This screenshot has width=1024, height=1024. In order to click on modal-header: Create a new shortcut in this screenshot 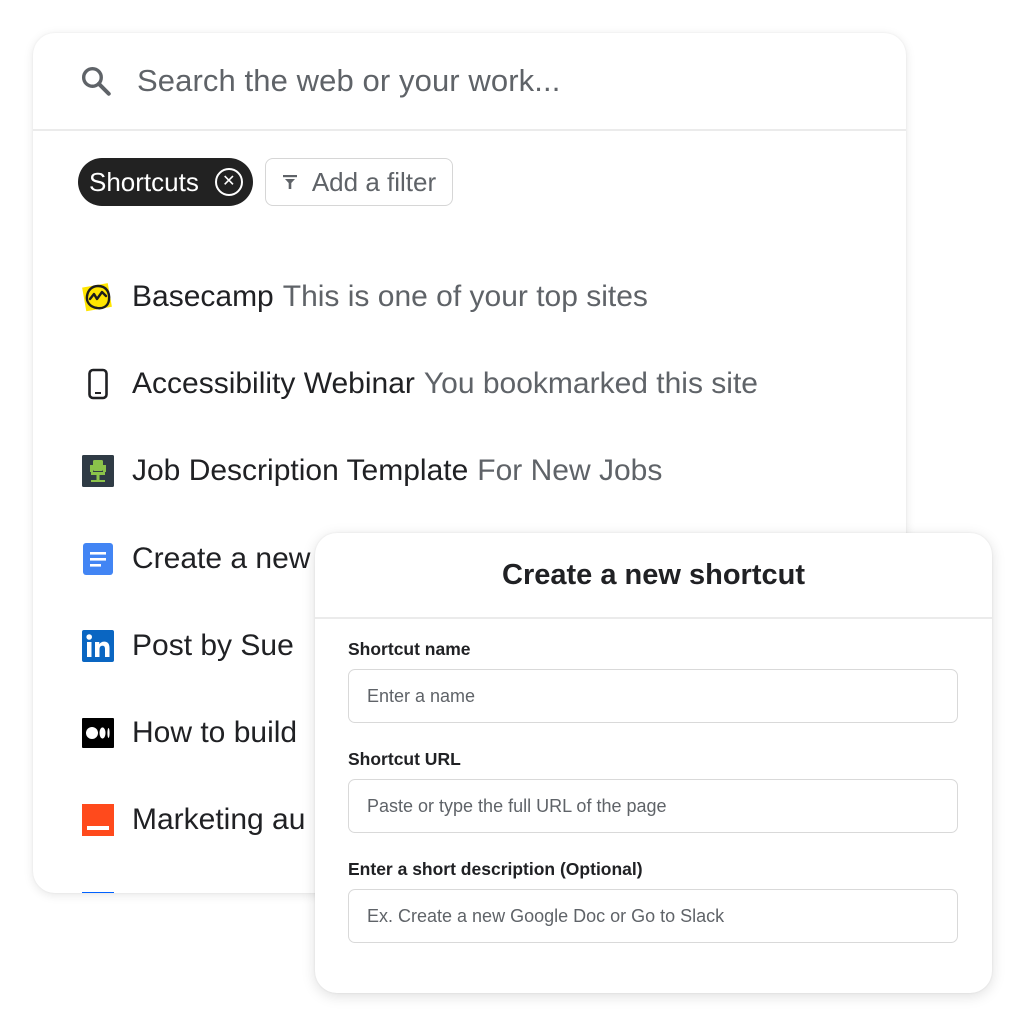, I will do `click(653, 576)`.